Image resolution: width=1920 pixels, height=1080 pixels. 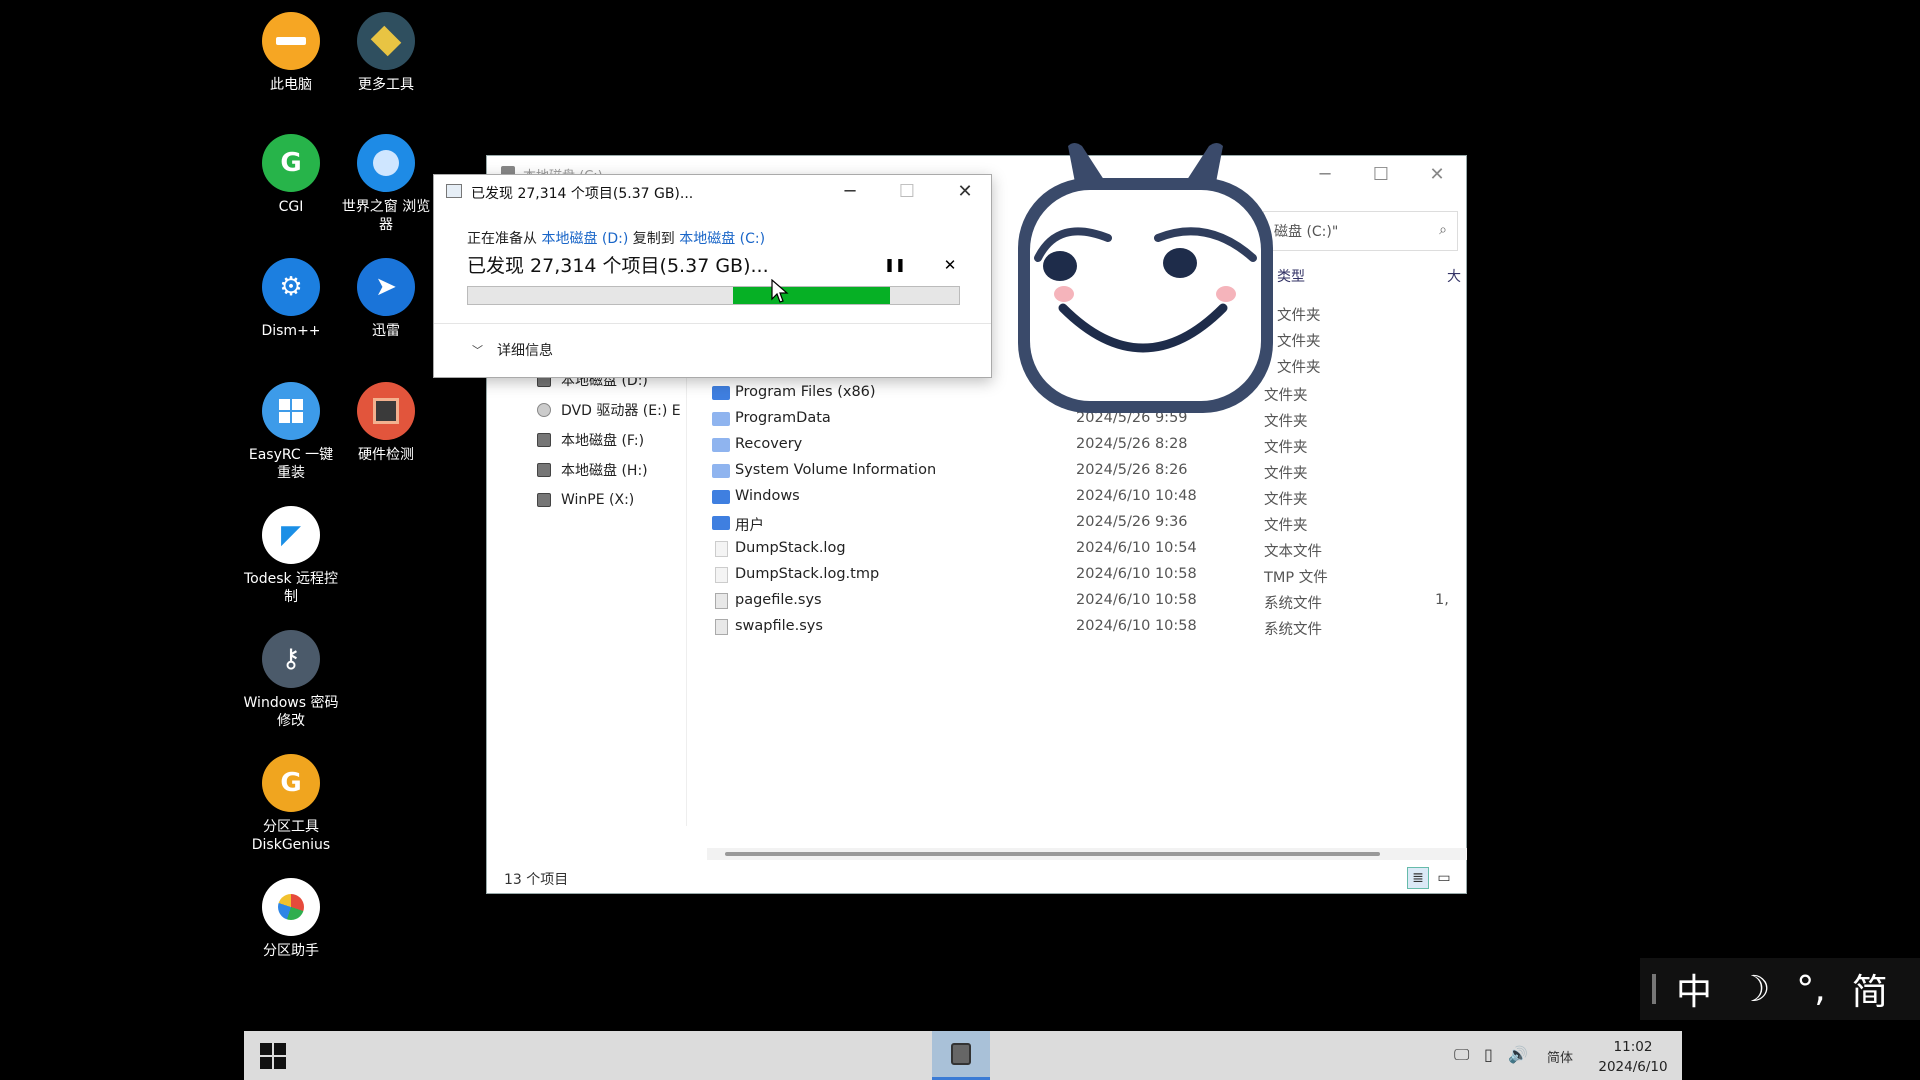 What do you see at coordinates (779, 626) in the screenshot?
I see `file-name: swapfile.sys` at bounding box center [779, 626].